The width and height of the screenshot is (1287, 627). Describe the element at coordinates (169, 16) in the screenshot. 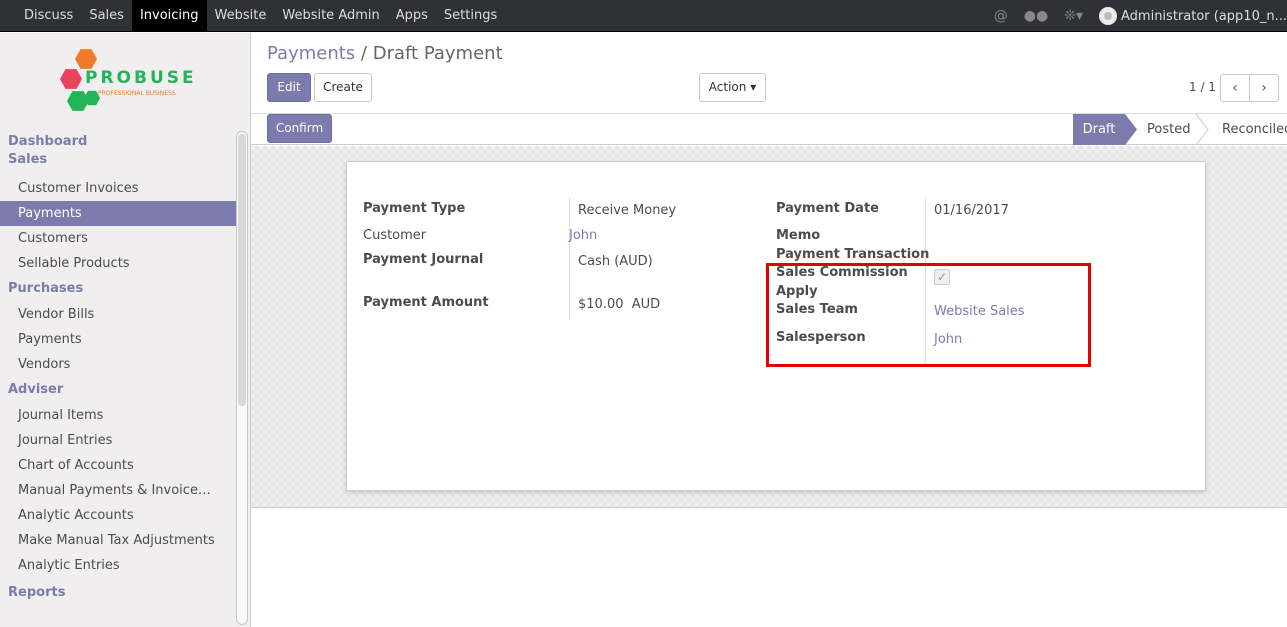

I see `menu-invoicing: Invoicing` at that location.